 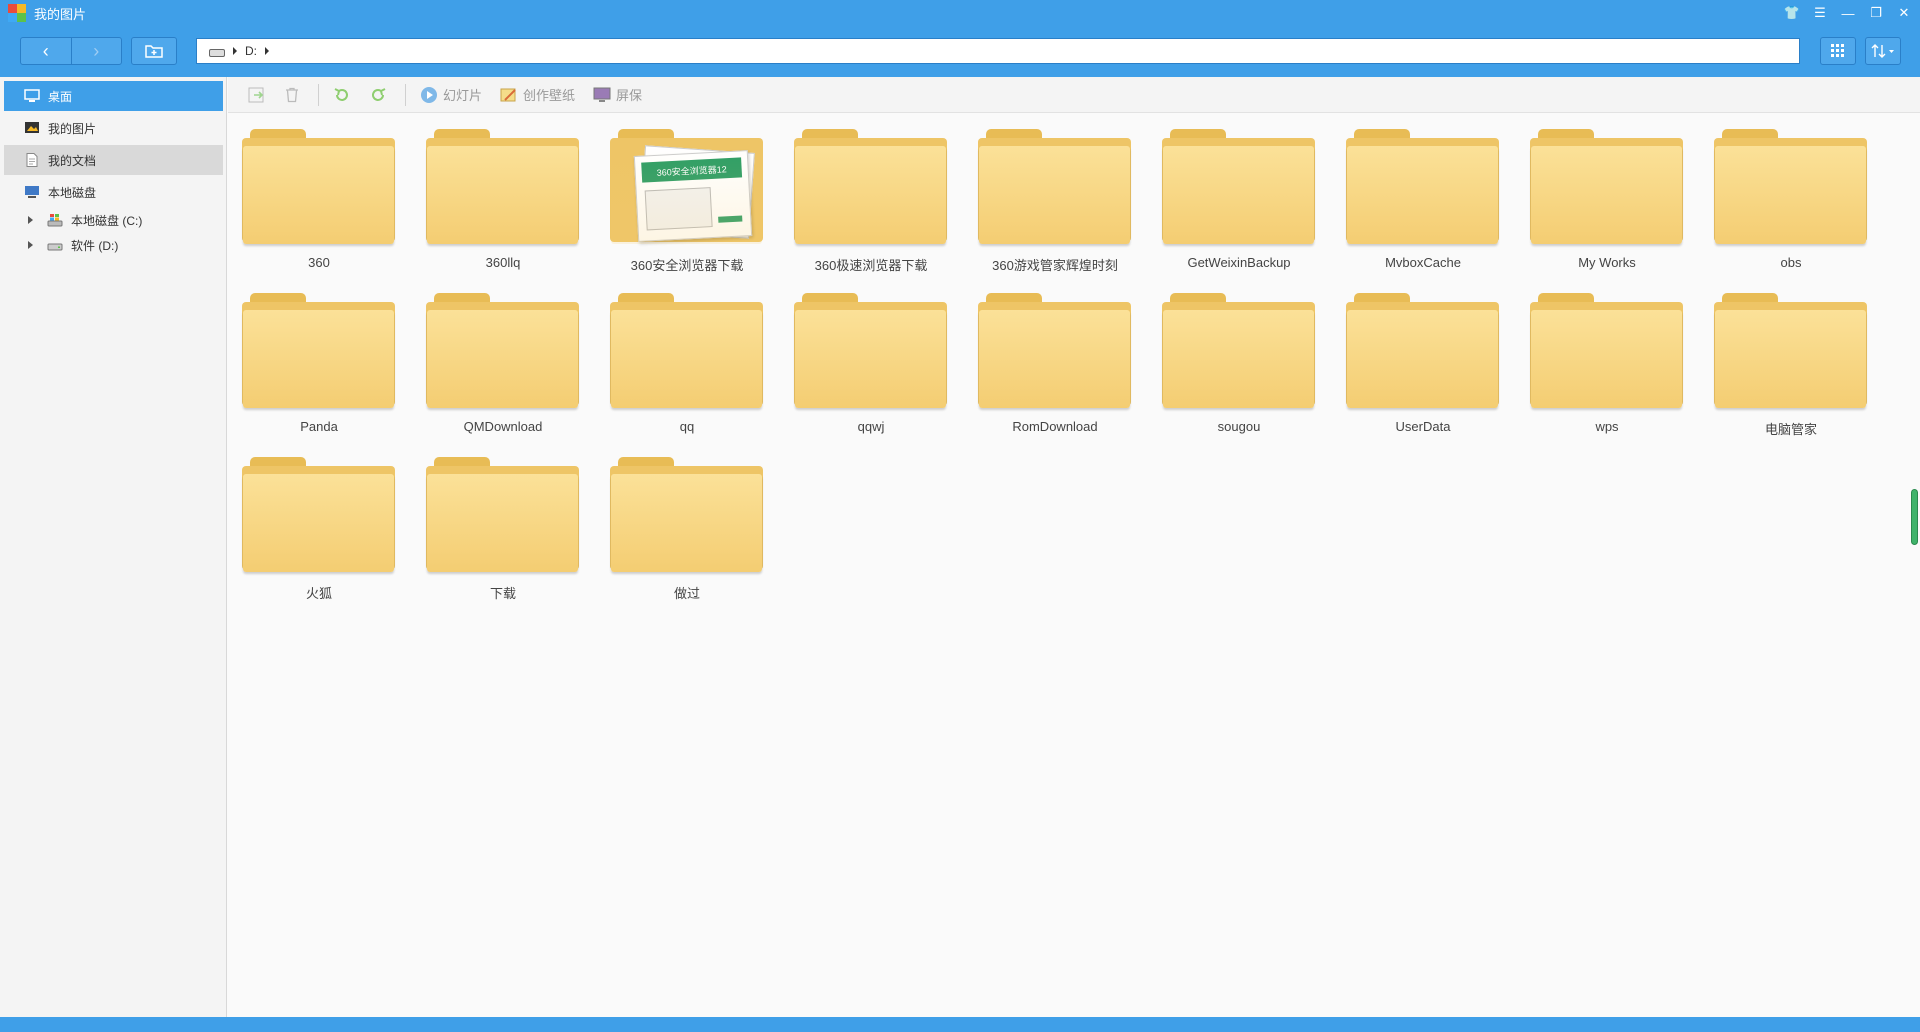 I want to click on window-controls: 👕 ☰ — ❐ ✕, so click(x=1848, y=13).